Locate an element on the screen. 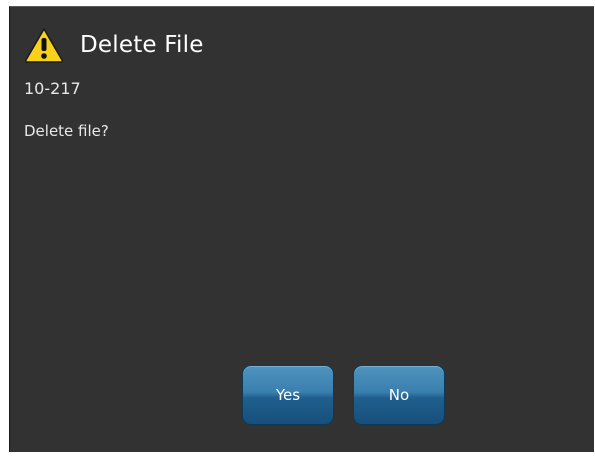  no-button: No is located at coordinates (399, 395).